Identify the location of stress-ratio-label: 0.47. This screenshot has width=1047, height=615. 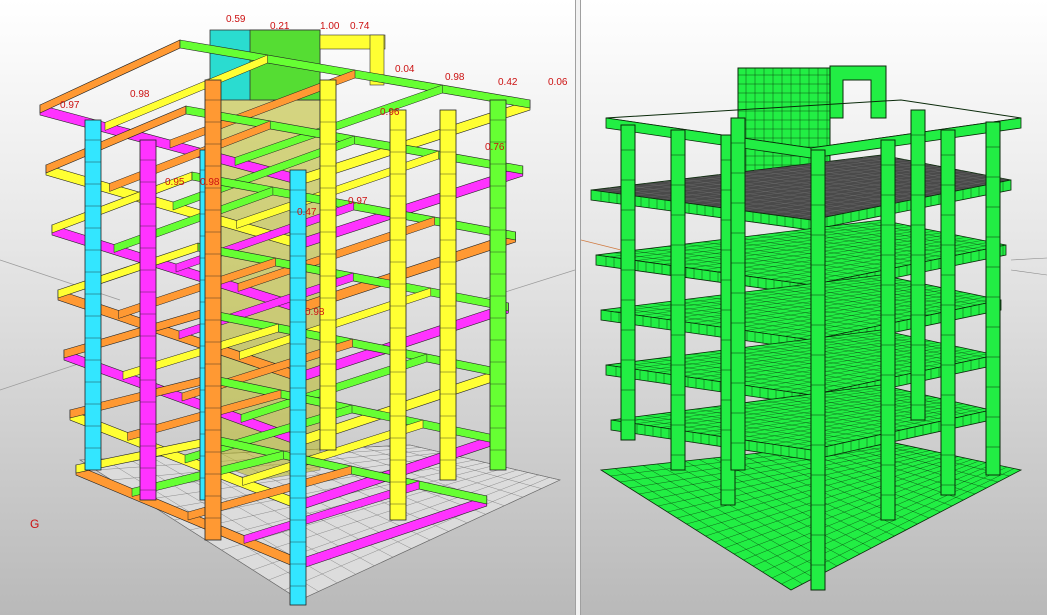
(307, 212).